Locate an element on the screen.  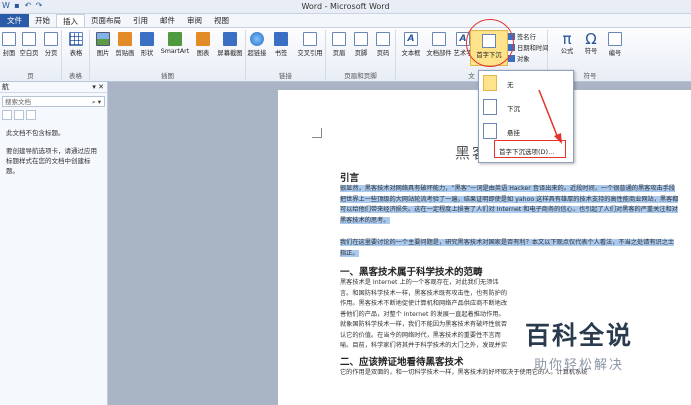
blank-page-label: 空白页 is located at coordinates (29, 53).